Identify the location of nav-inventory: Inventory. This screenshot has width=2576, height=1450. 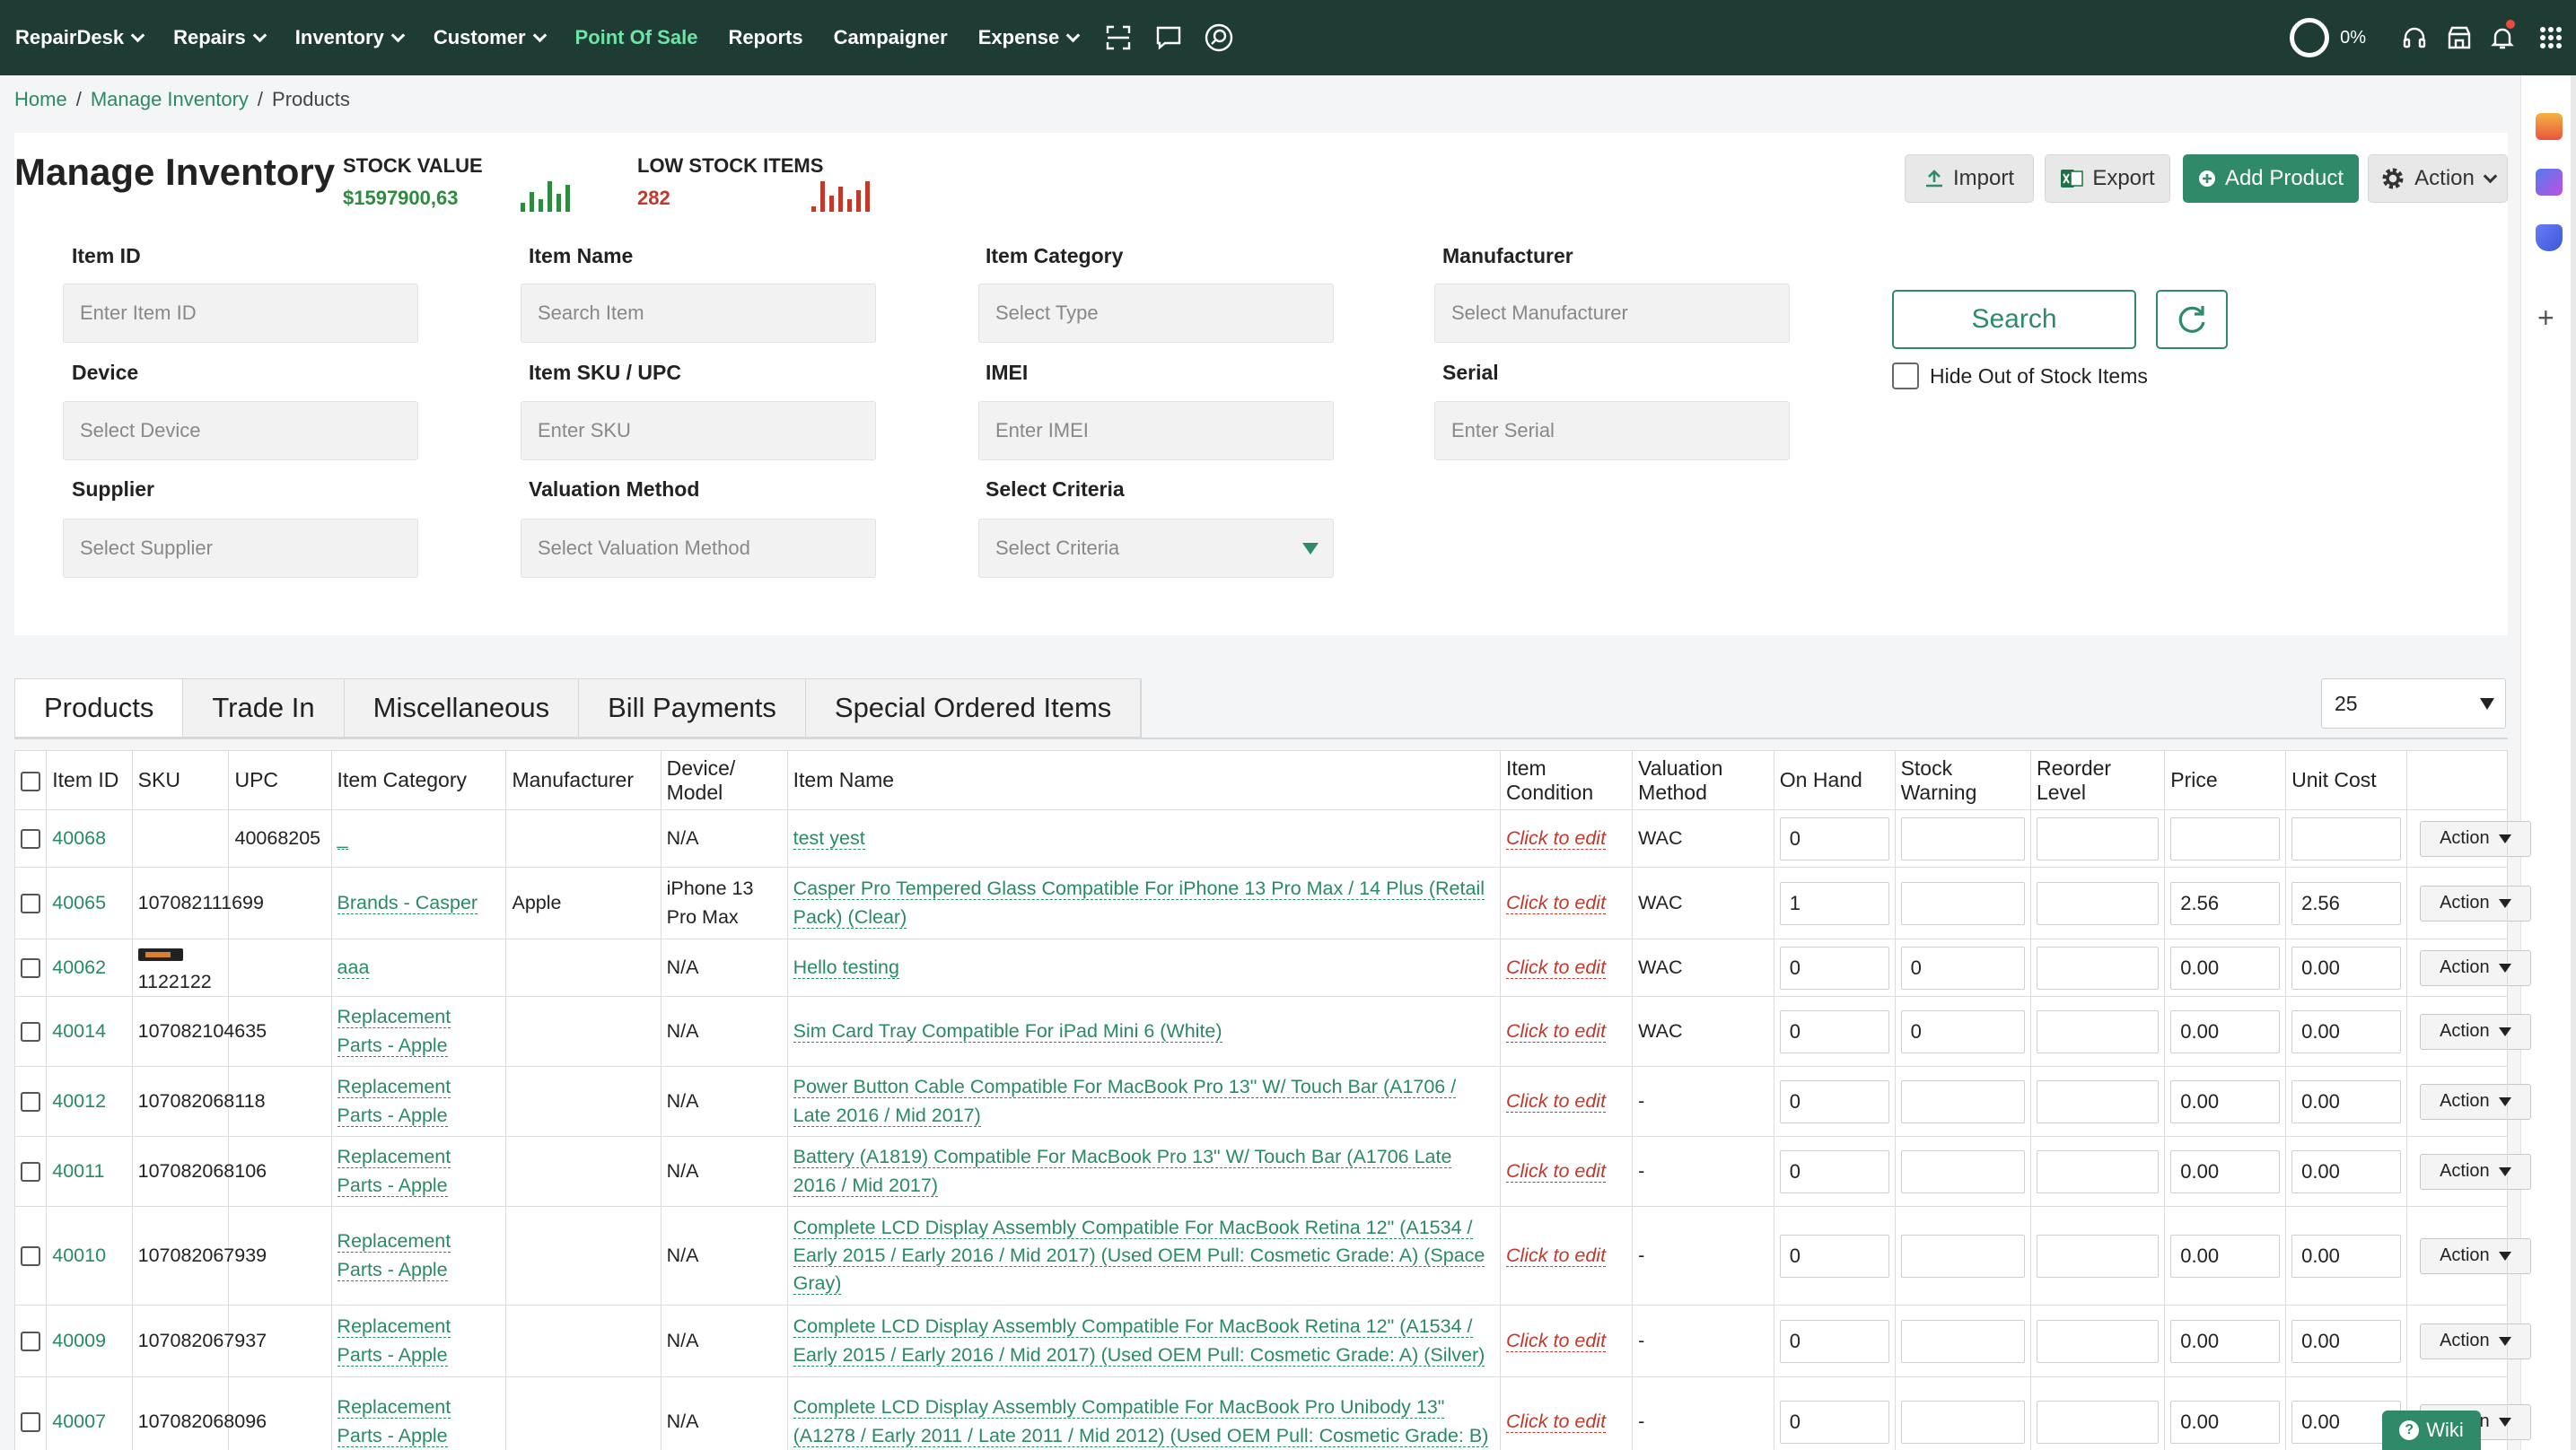
(349, 37).